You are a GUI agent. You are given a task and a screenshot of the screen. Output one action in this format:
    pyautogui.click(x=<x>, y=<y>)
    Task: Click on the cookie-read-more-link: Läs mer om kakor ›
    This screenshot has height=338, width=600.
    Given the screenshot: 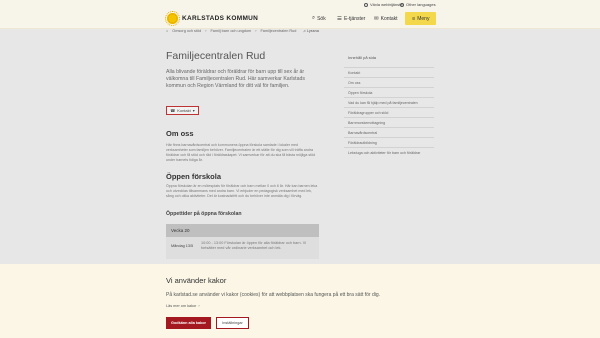 What is the action you would take?
    pyautogui.click(x=183, y=306)
    